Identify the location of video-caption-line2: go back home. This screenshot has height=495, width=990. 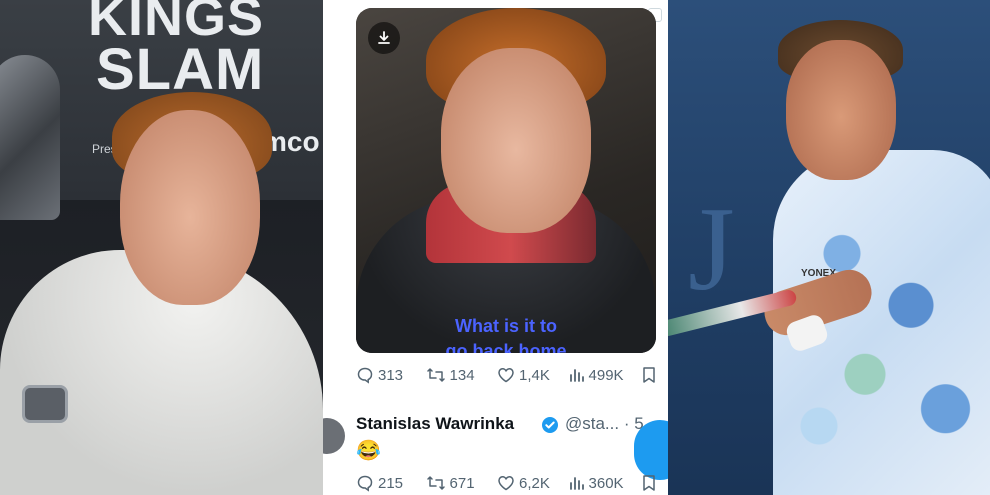
(506, 347).